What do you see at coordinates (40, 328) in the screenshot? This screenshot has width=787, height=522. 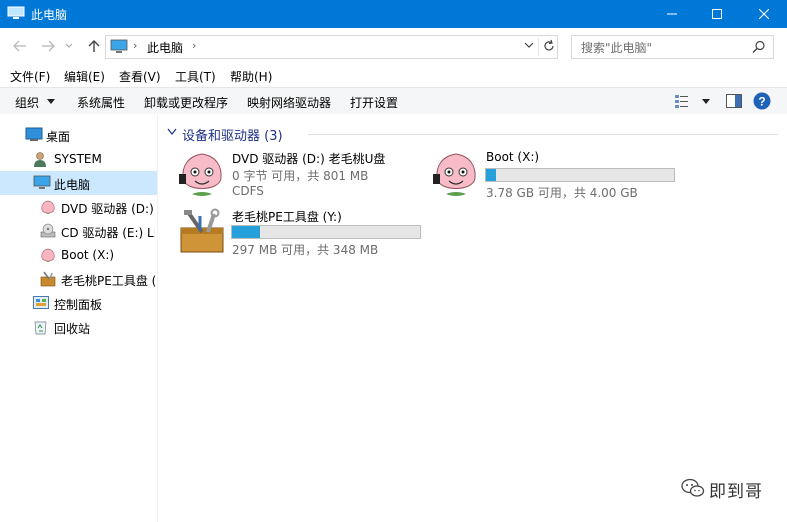 I see `recycle-bin-icon` at bounding box center [40, 328].